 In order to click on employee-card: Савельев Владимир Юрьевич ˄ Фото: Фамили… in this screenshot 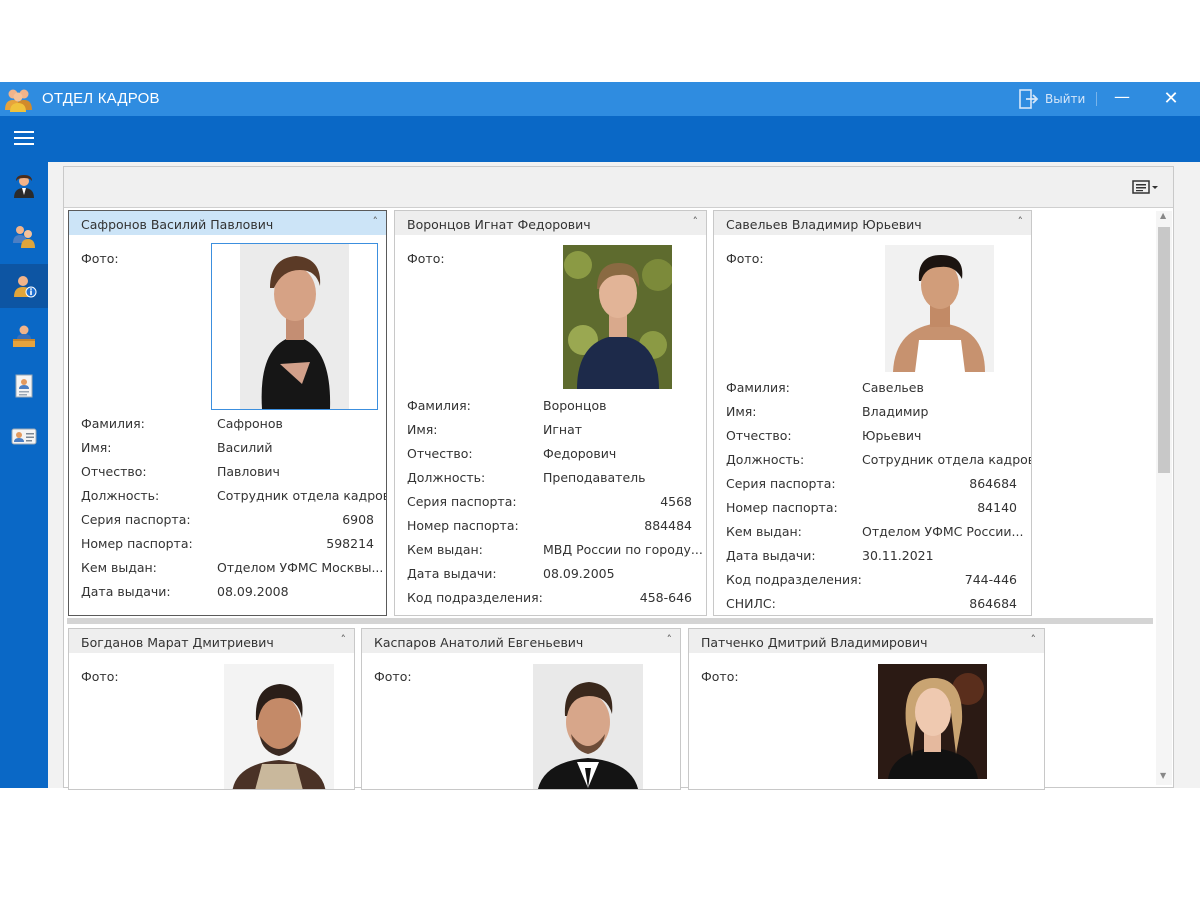, I will do `click(872, 413)`.